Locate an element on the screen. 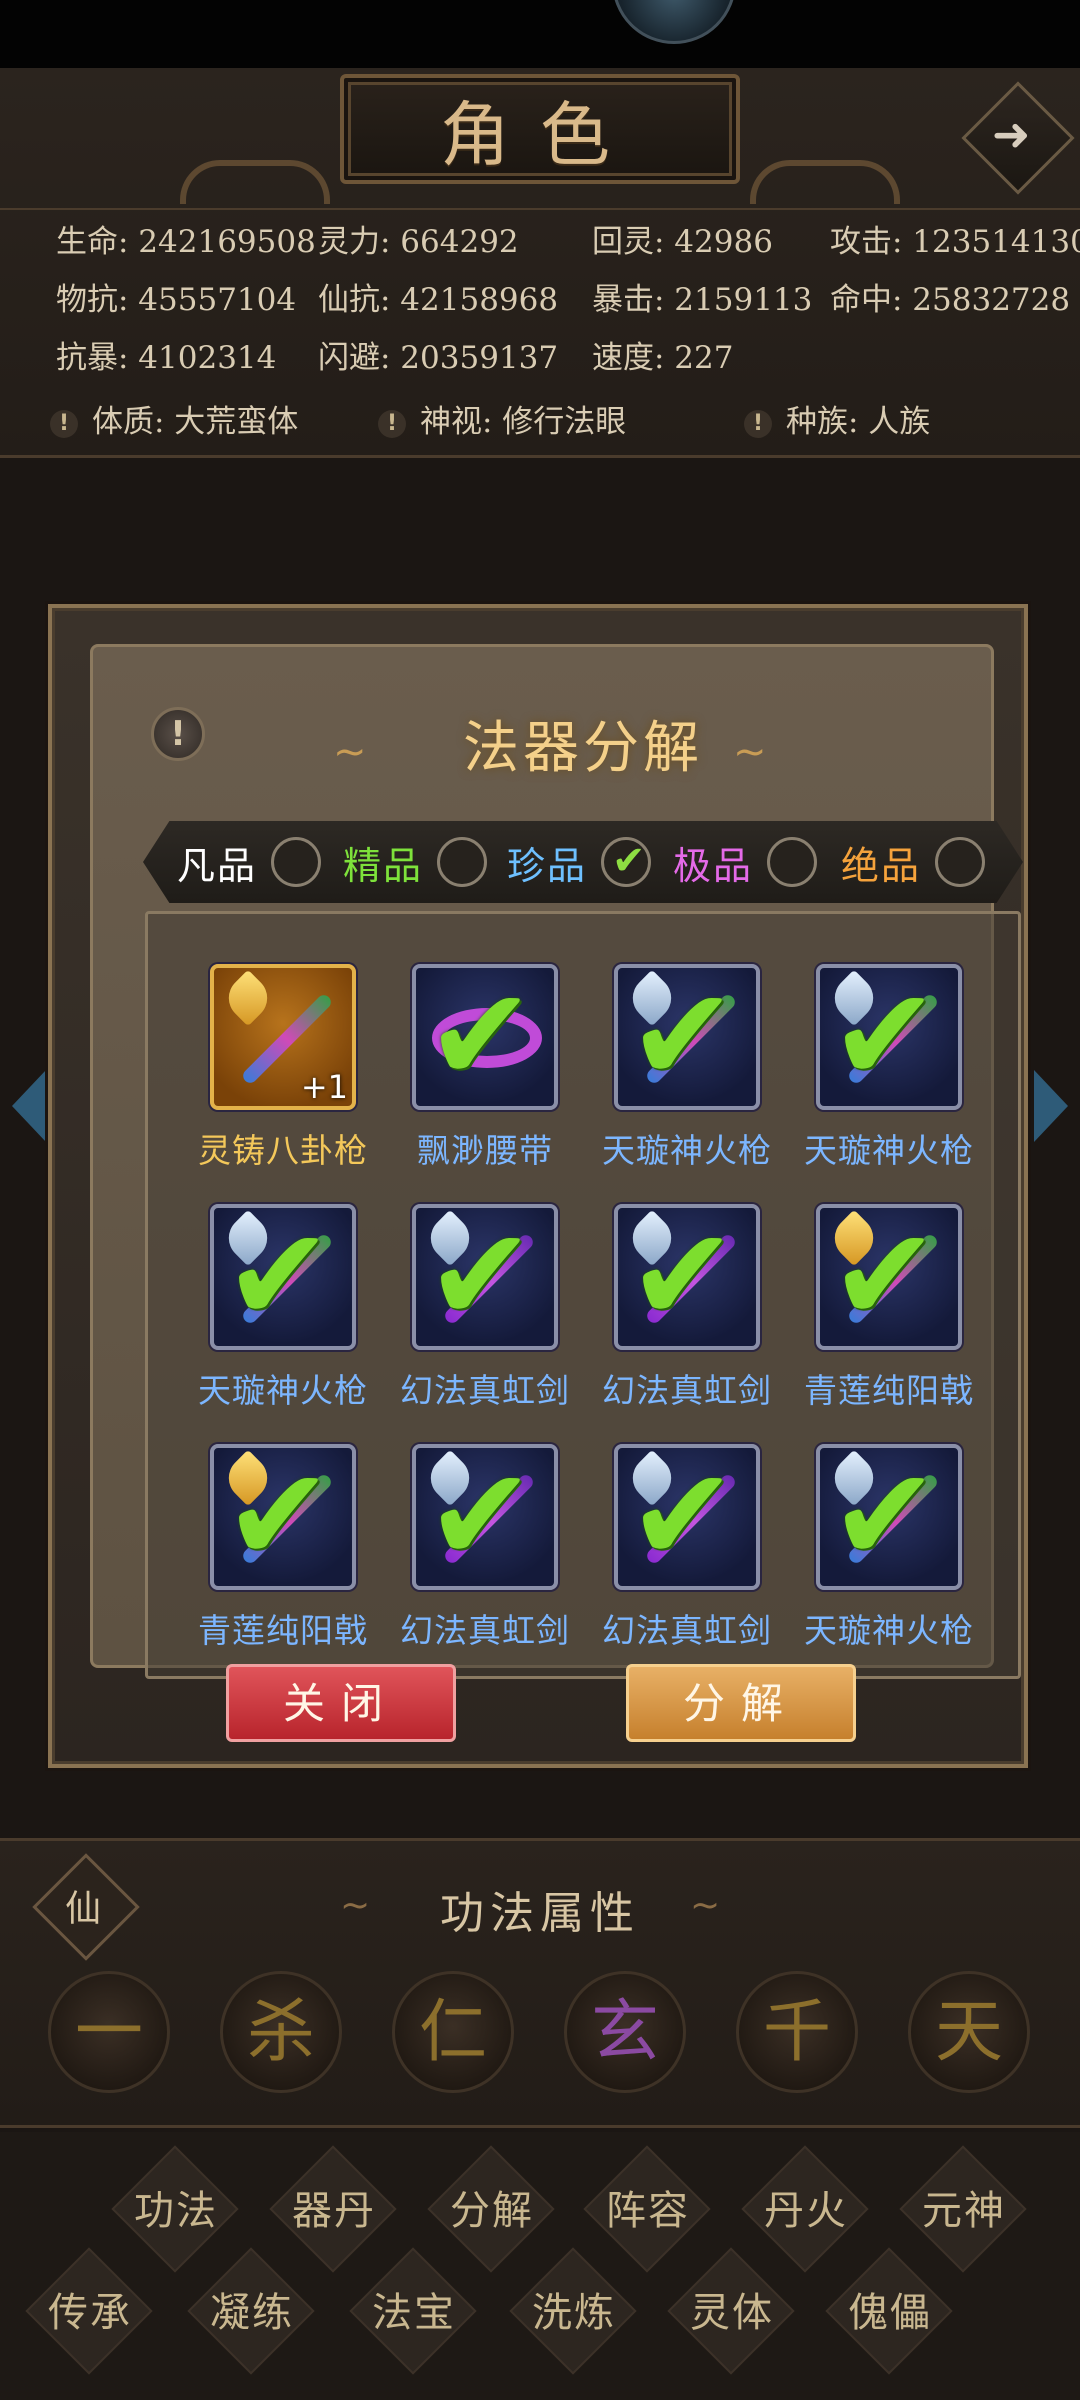 The image size is (1080, 2400). item-slot: +1 is located at coordinates (283, 1037).